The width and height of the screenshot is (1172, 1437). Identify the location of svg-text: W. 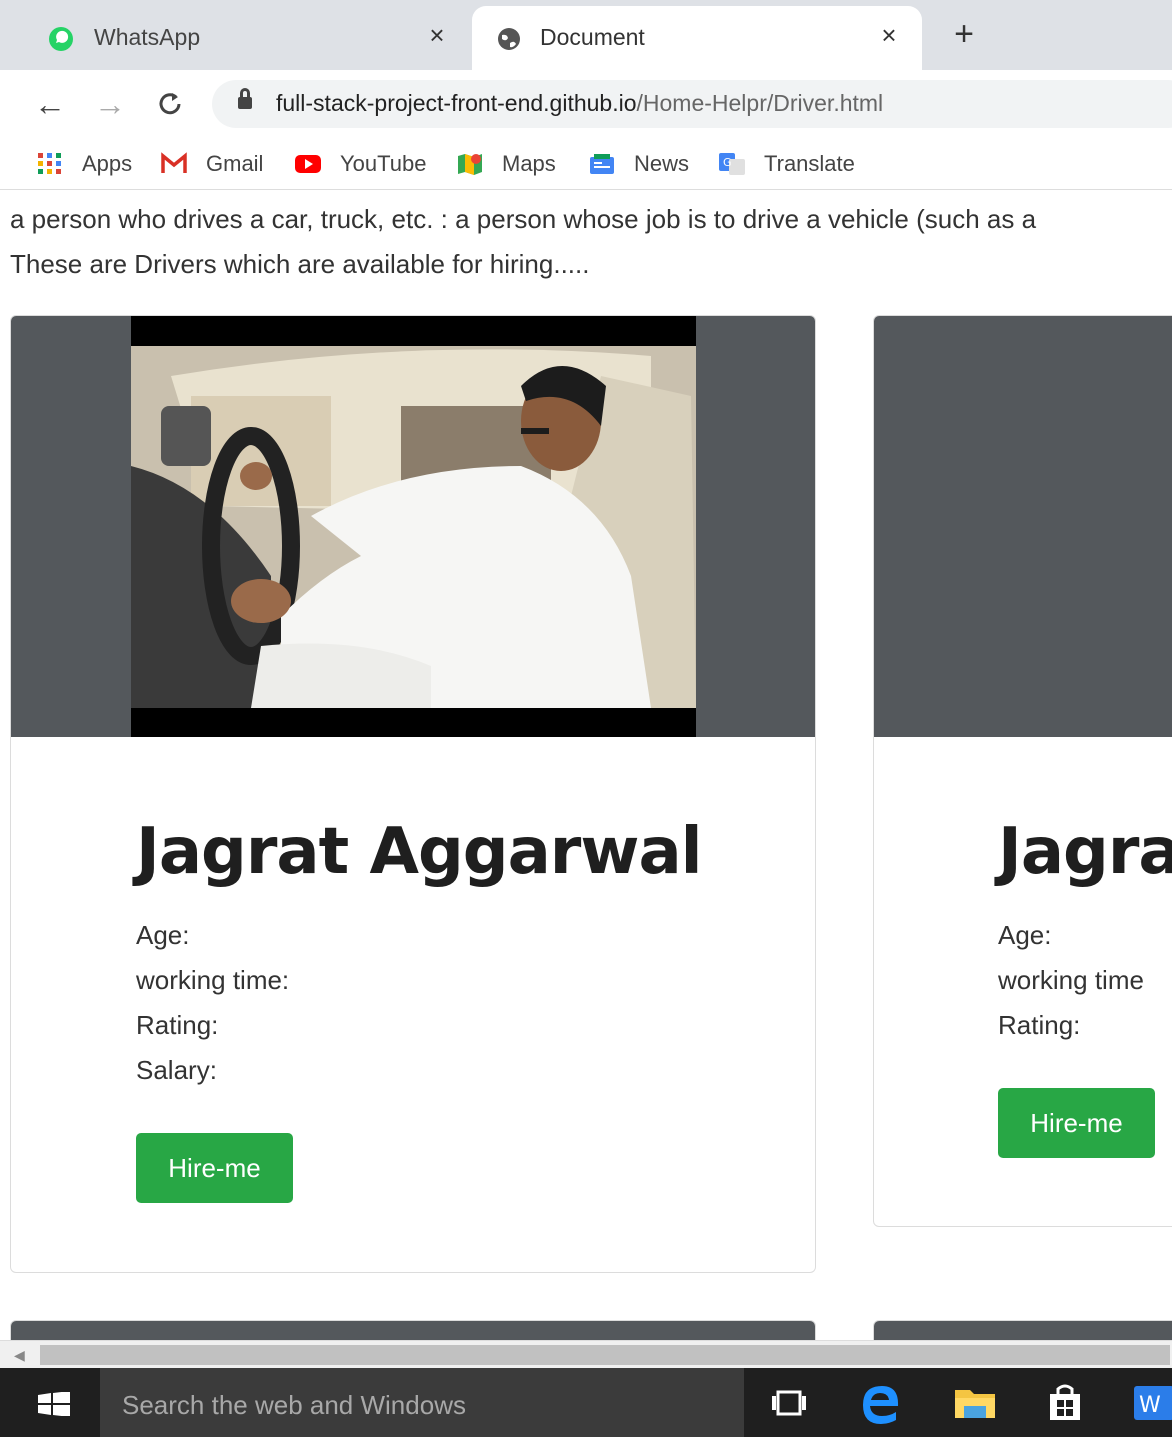
(1150, 1405).